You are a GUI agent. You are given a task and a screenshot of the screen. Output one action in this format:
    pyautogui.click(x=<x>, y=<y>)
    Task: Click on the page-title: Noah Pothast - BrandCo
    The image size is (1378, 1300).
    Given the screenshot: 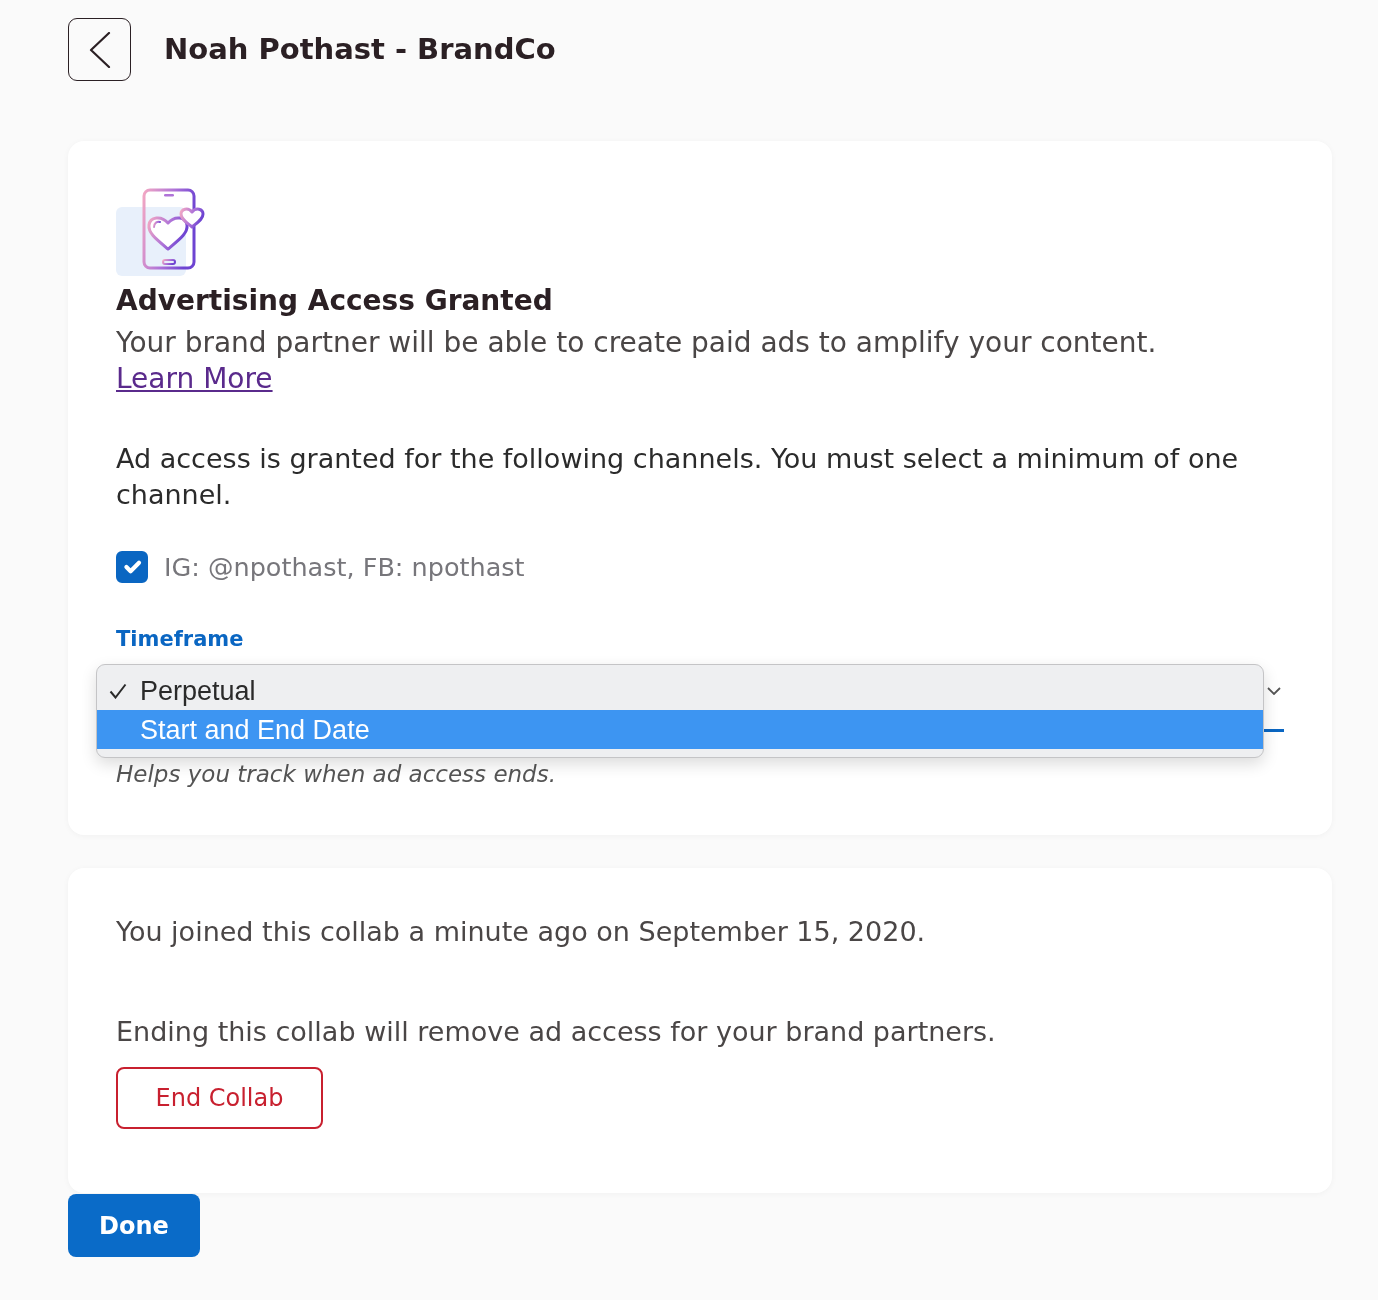 What is the action you would take?
    pyautogui.click(x=360, y=49)
    